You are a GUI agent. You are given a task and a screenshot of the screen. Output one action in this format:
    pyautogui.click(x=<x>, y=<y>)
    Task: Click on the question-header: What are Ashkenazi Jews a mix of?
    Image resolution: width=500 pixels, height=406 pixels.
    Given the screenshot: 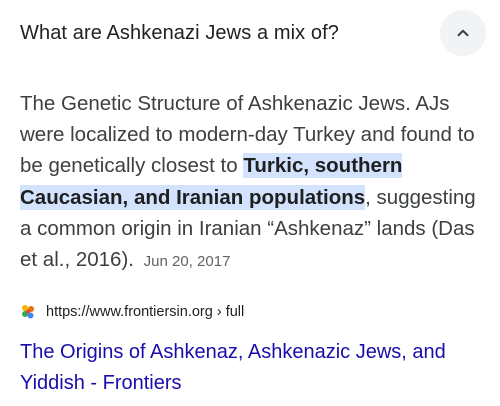 What is the action you would take?
    pyautogui.click(x=253, y=33)
    